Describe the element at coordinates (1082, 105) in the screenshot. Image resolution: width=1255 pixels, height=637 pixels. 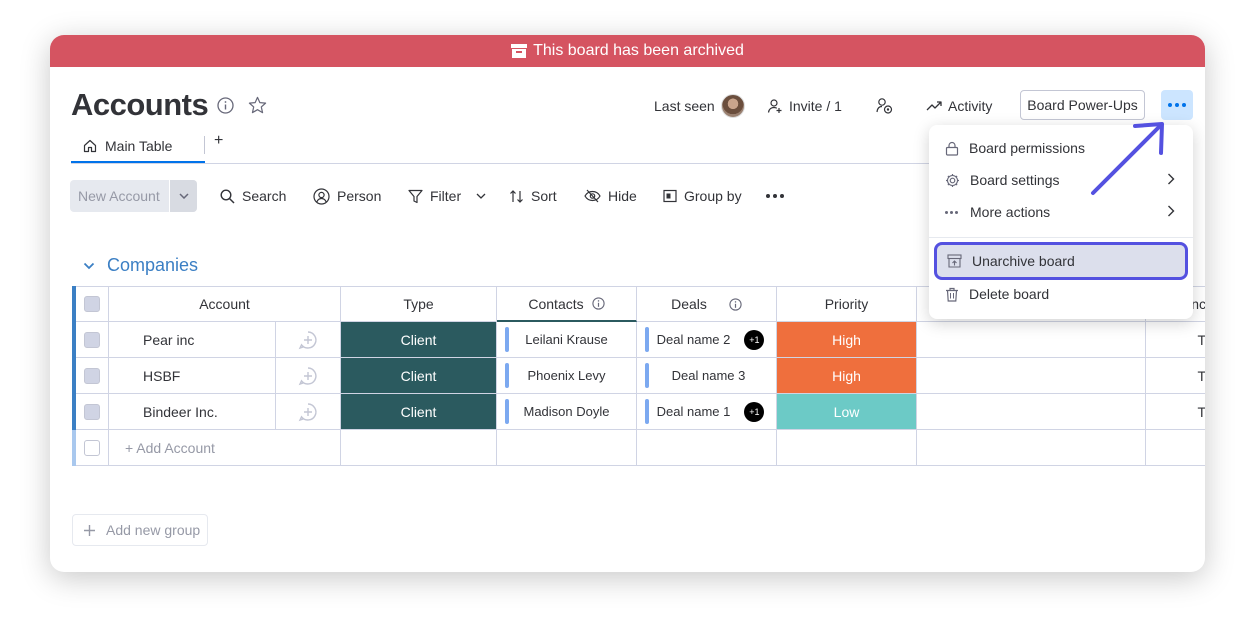
I see `board-power-ups-button: Board Power-Ups` at that location.